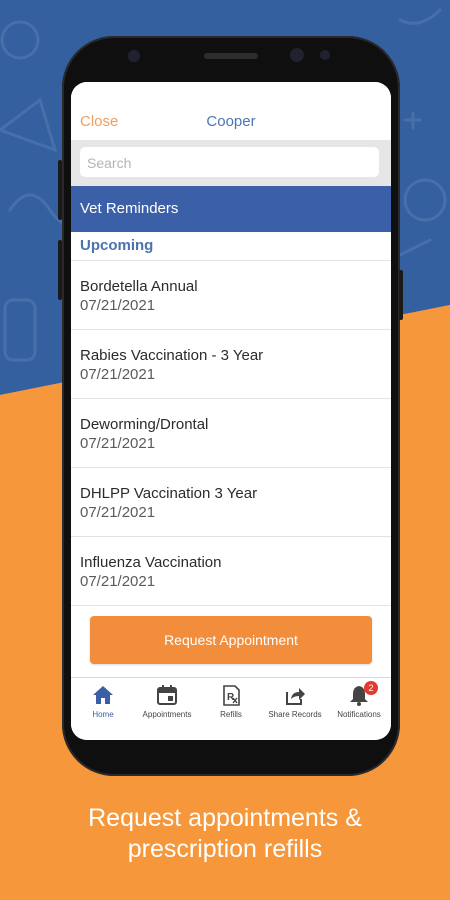 This screenshot has width=450, height=900. What do you see at coordinates (231, 571) in the screenshot?
I see `reminder-item: Influenza Vaccination 07/21/2021` at bounding box center [231, 571].